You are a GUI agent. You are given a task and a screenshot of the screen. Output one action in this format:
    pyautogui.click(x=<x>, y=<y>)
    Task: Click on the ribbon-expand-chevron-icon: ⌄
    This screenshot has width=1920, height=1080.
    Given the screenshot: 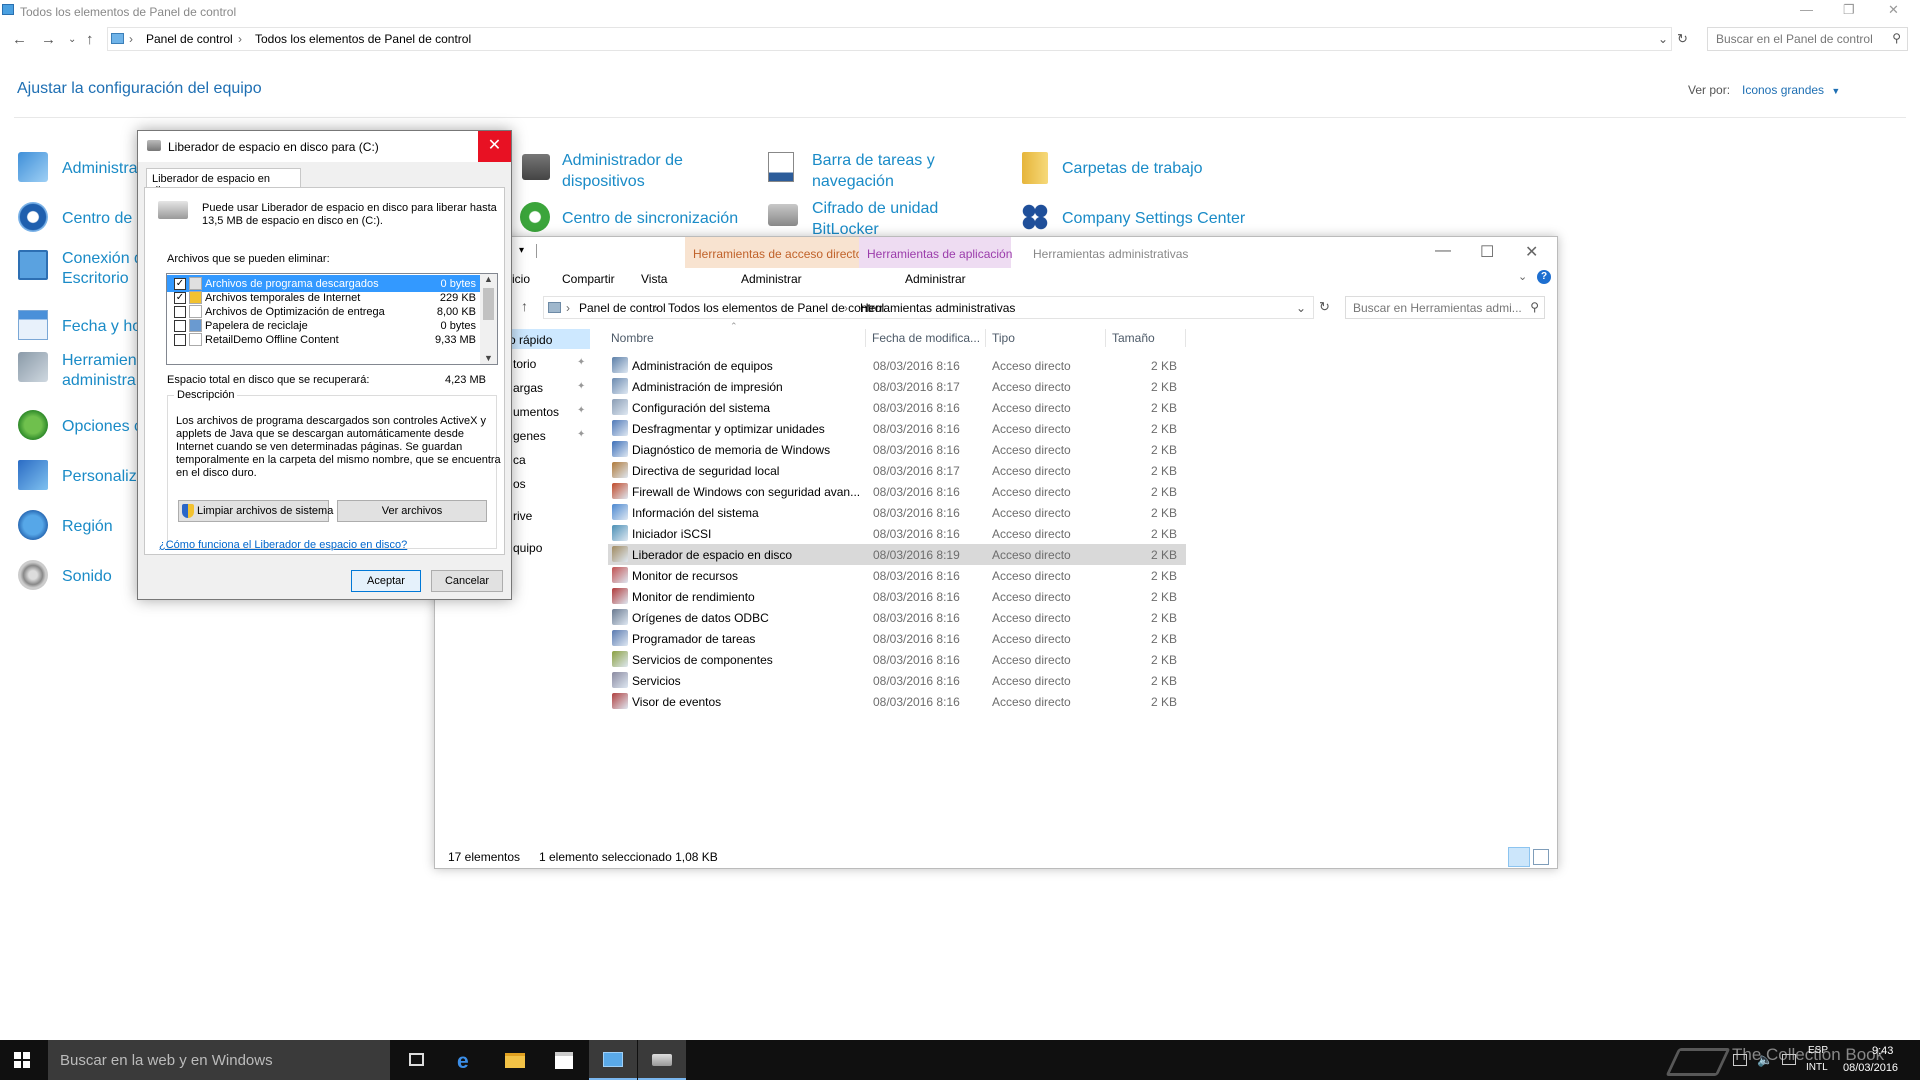 What is the action you would take?
    pyautogui.click(x=1522, y=276)
    